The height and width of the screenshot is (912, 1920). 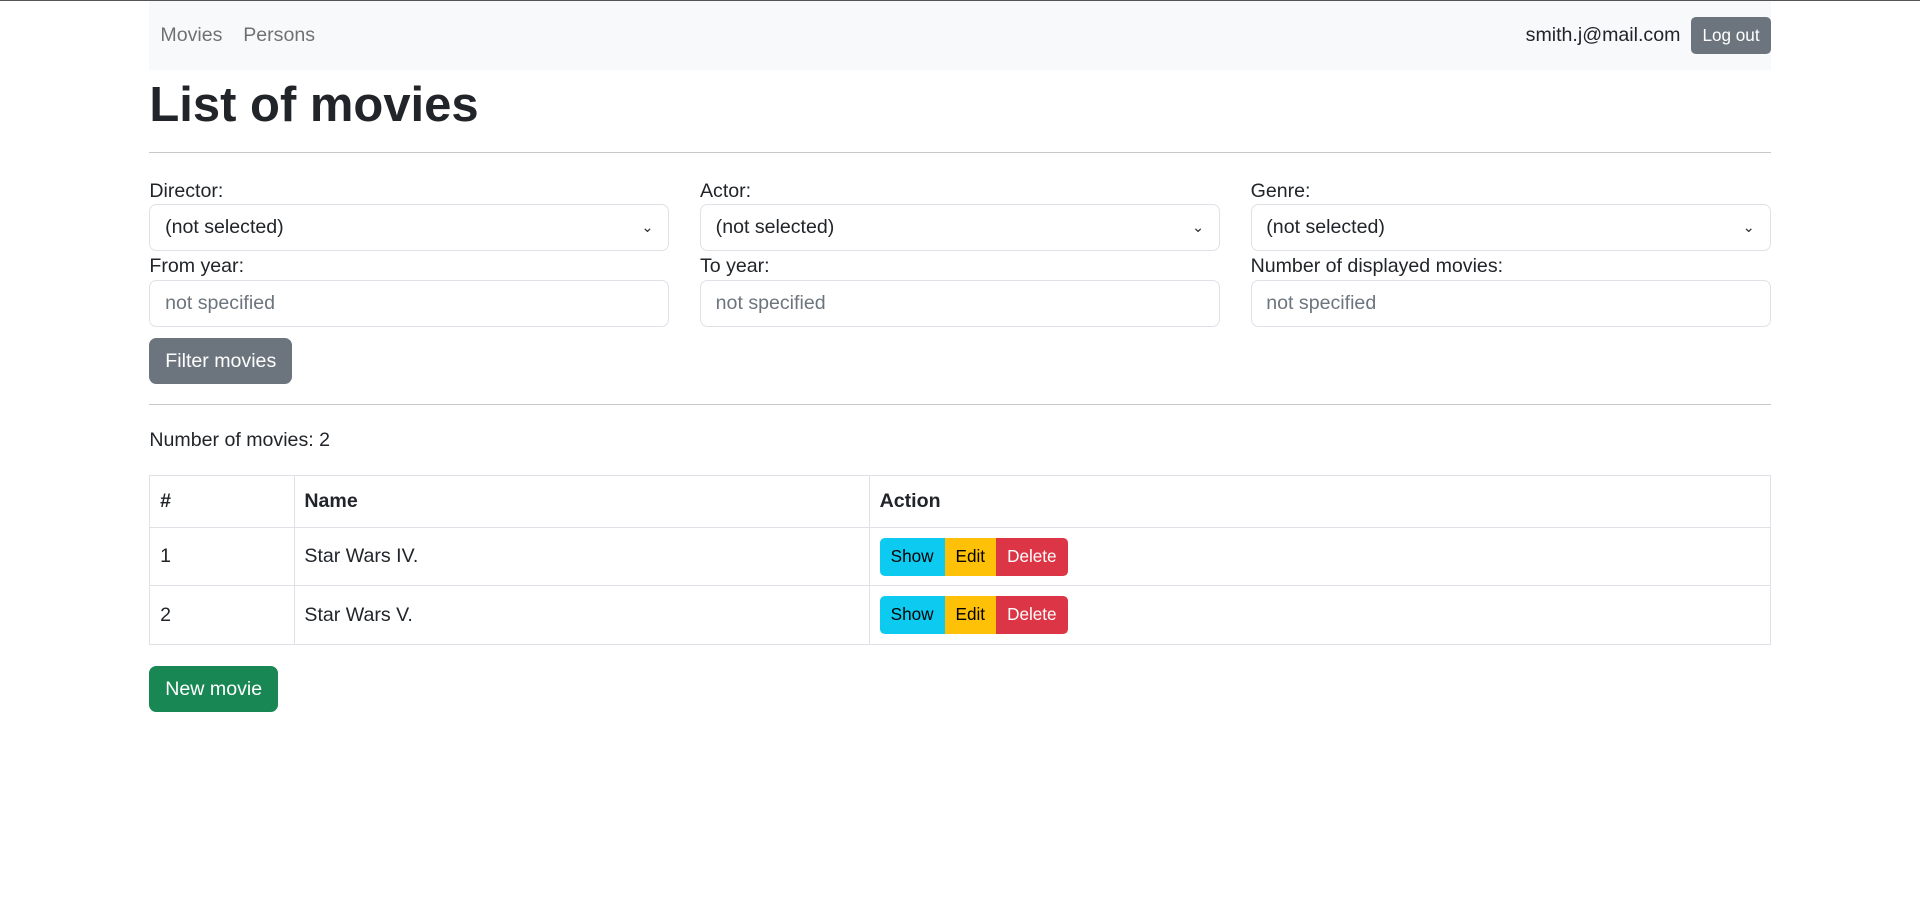 What do you see at coordinates (1319, 501) in the screenshot?
I see `col-action: Action` at bounding box center [1319, 501].